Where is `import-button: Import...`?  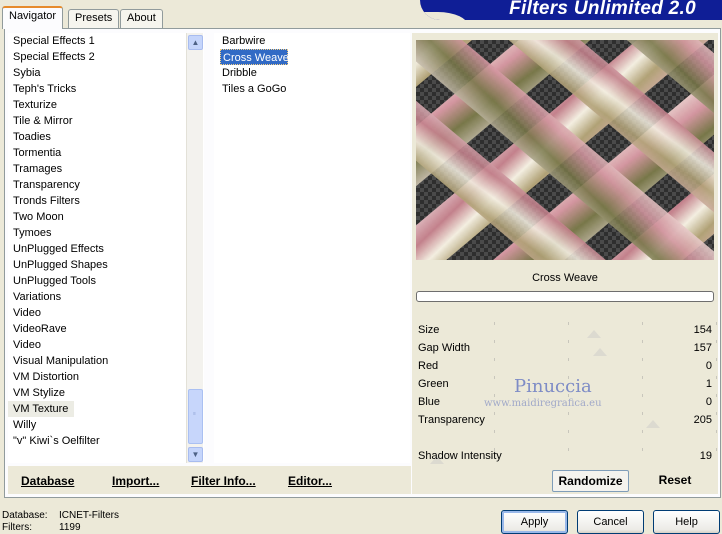 import-button: Import... is located at coordinates (135, 481).